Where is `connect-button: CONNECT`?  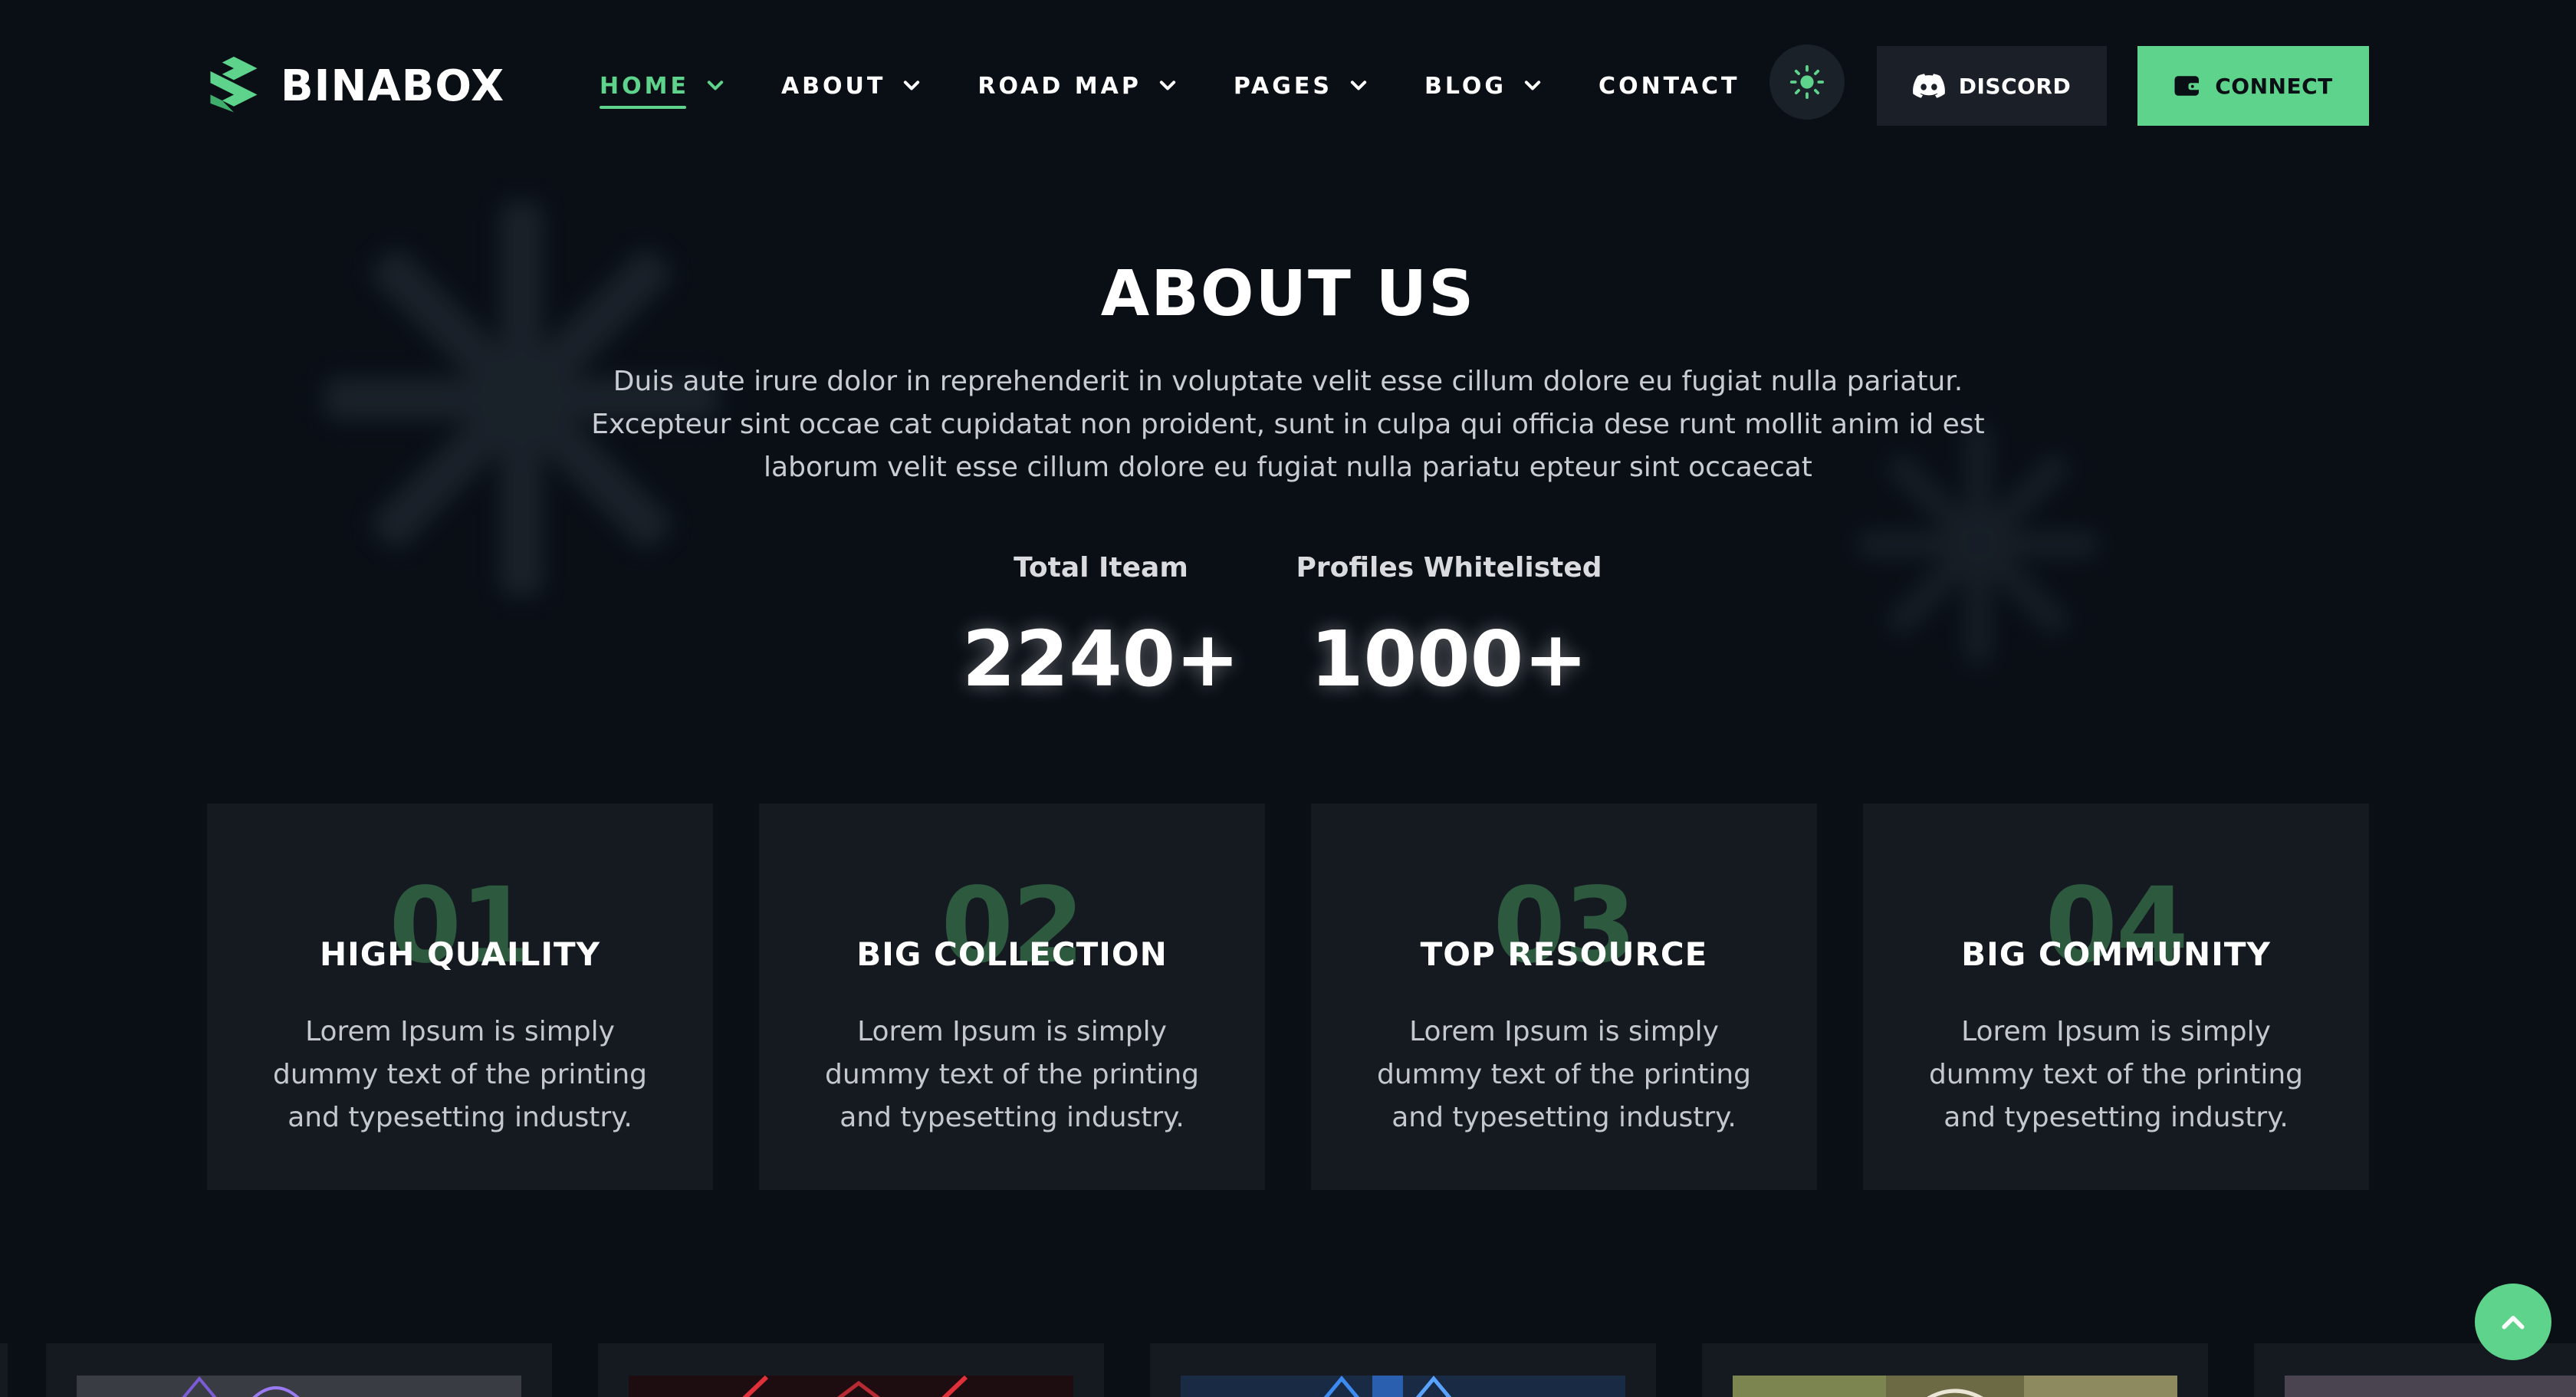 connect-button: CONNECT is located at coordinates (2253, 86).